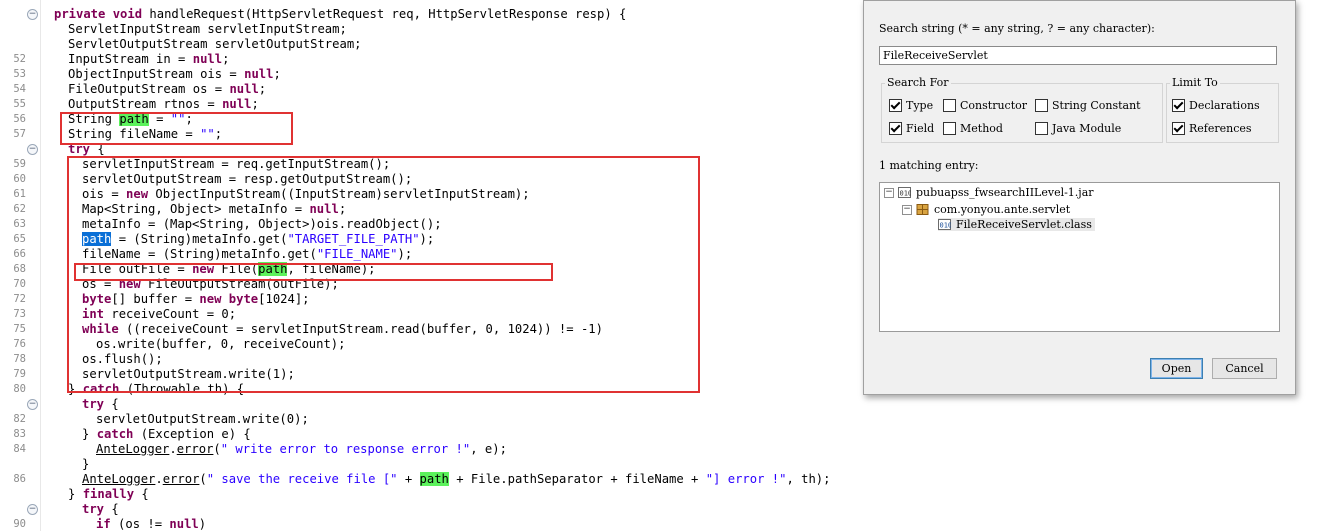 Image resolution: width=1340 pixels, height=532 pixels. What do you see at coordinates (108, 494) in the screenshot?
I see `code-line: } finally {` at bounding box center [108, 494].